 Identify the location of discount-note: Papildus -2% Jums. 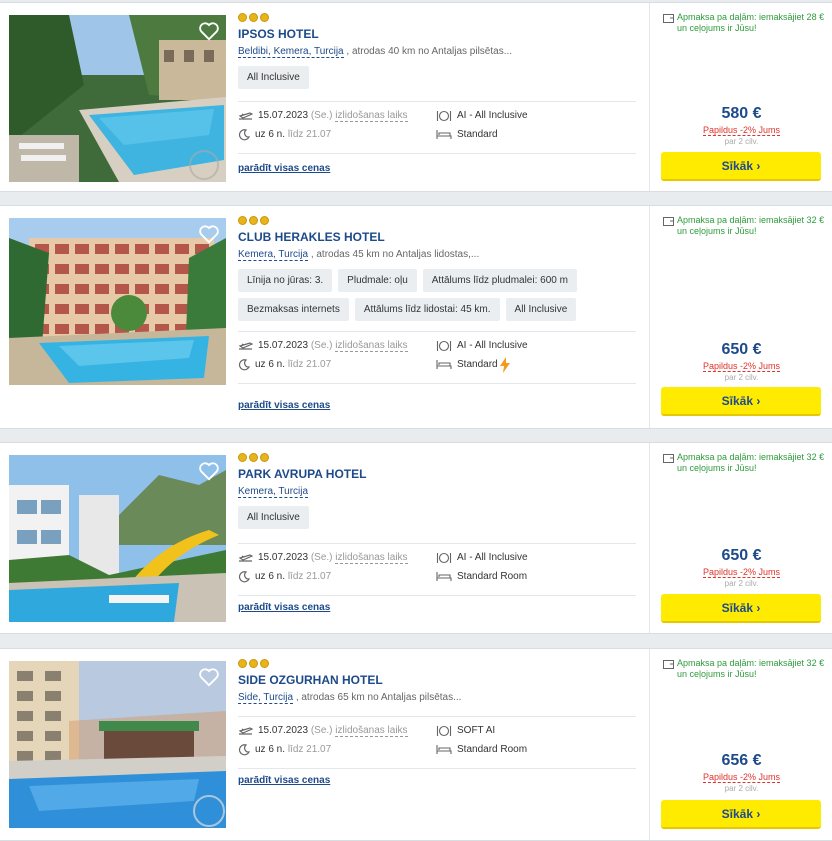
(741, 366).